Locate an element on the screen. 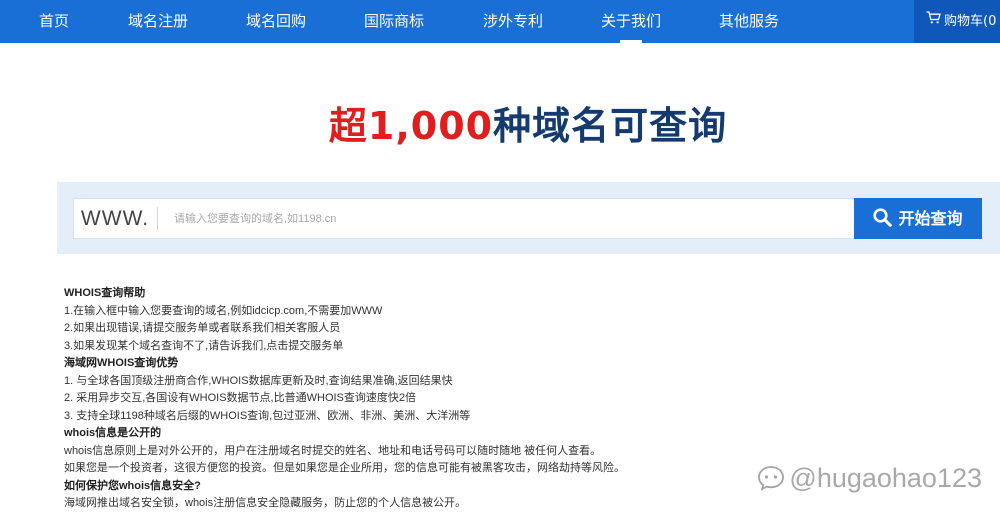  page-headline: 超1,000种域名可查询 is located at coordinates (500, 122).